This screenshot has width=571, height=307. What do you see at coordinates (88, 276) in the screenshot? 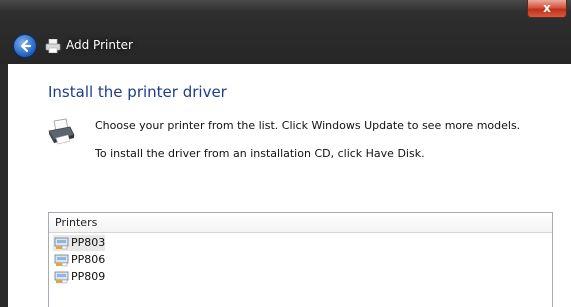
I see `list-item-label: PP809` at bounding box center [88, 276].